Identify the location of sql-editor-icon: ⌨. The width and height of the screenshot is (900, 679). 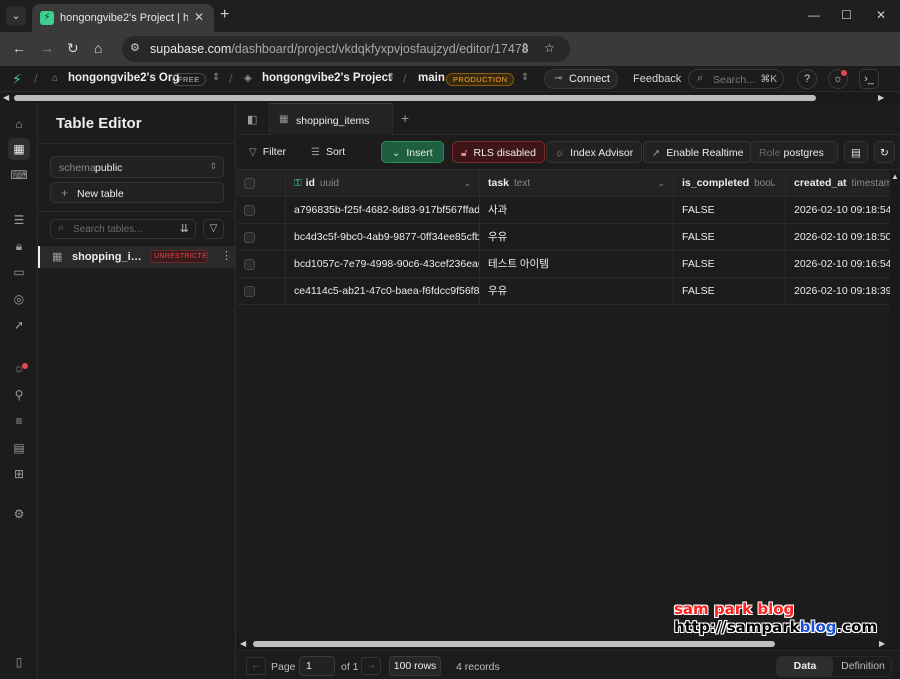
(19, 175).